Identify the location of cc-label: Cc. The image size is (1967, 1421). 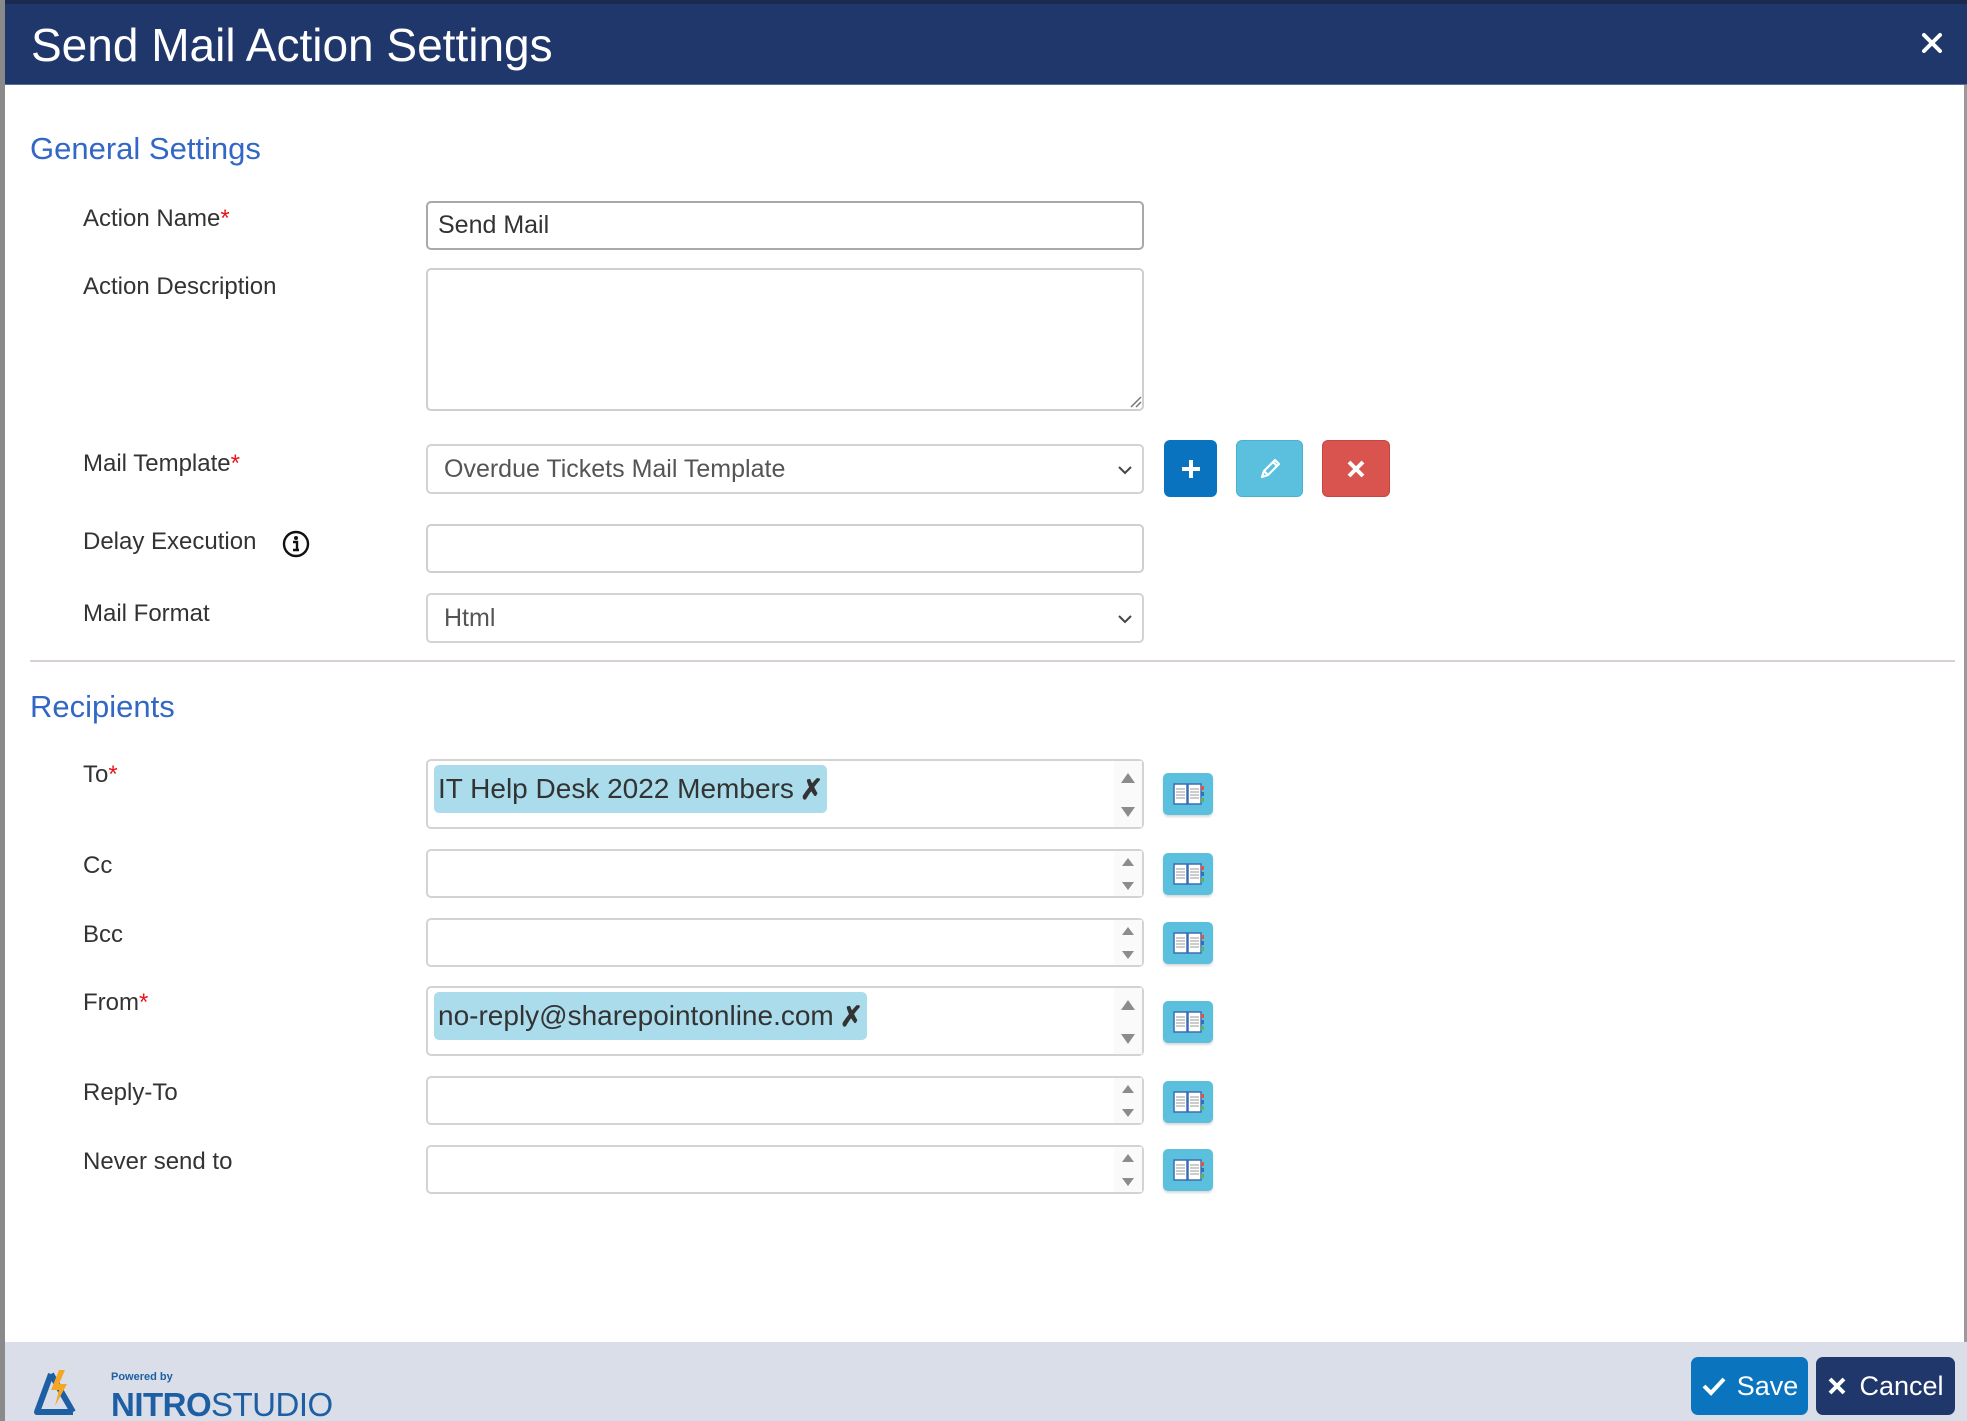
(98, 865).